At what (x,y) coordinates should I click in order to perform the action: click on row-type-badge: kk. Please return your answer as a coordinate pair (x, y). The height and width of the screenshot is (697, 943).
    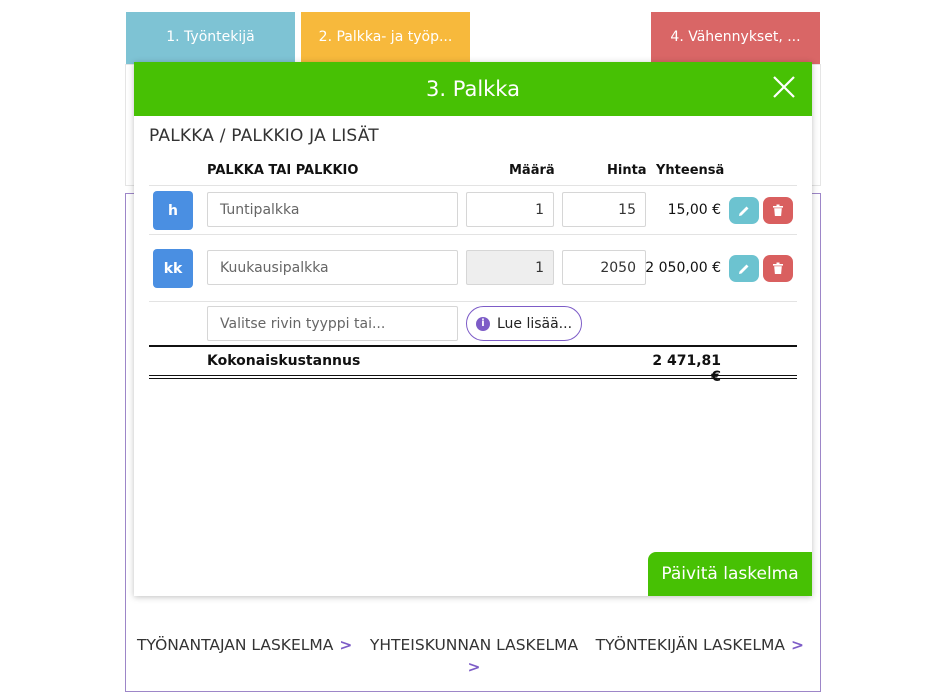
    Looking at the image, I should click on (173, 268).